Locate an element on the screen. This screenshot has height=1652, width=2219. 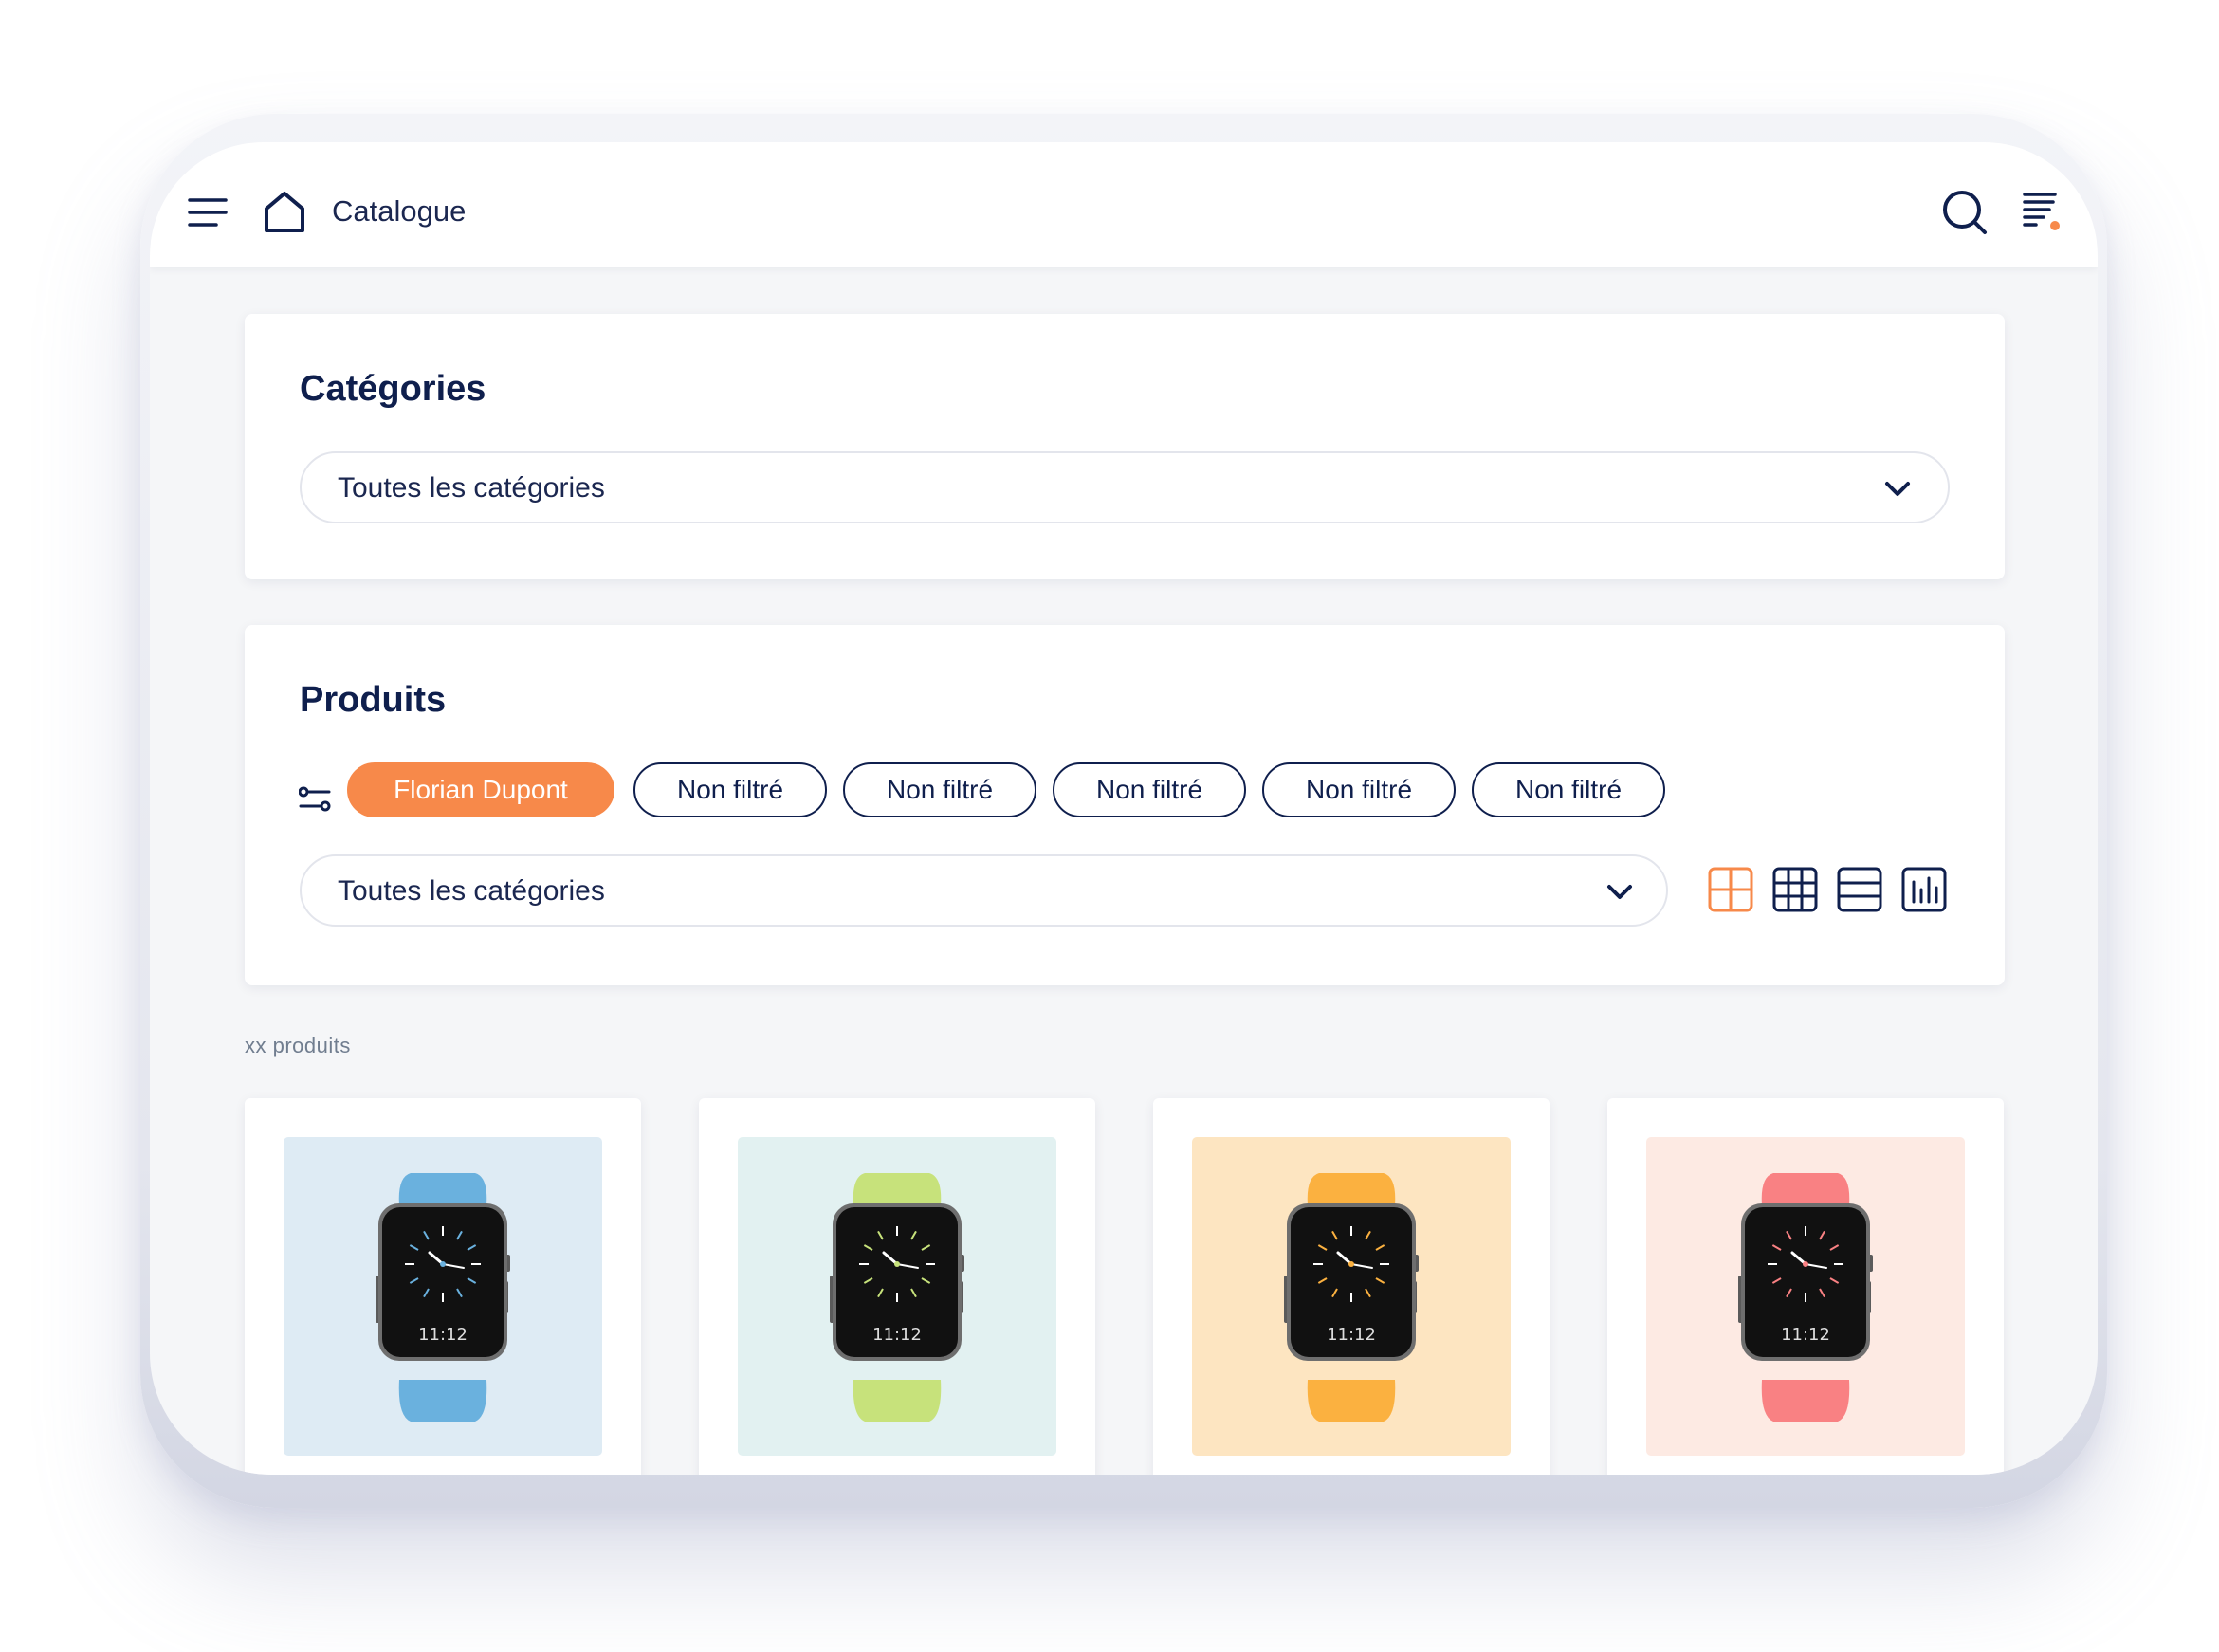
category-select: Toutes les catégories is located at coordinates (1125, 487).